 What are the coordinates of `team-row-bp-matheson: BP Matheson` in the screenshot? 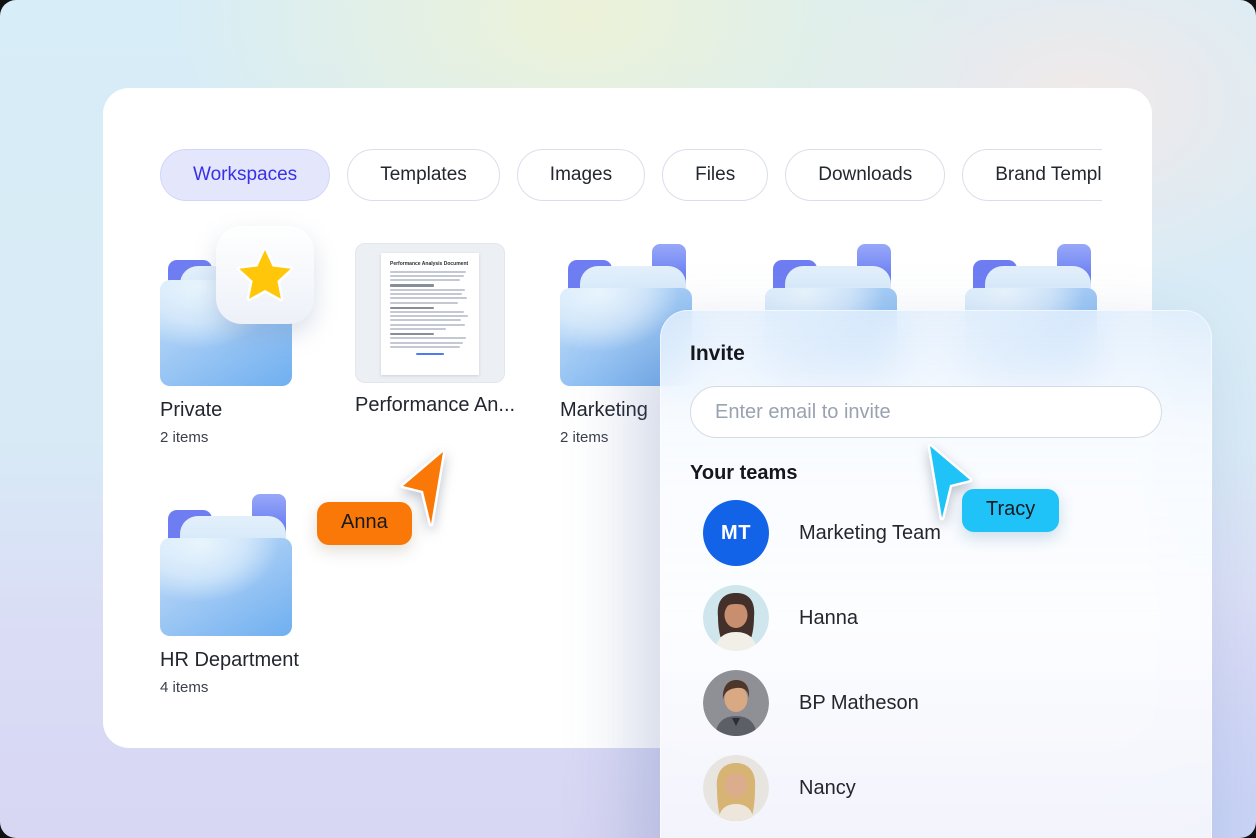 It's located at (947, 703).